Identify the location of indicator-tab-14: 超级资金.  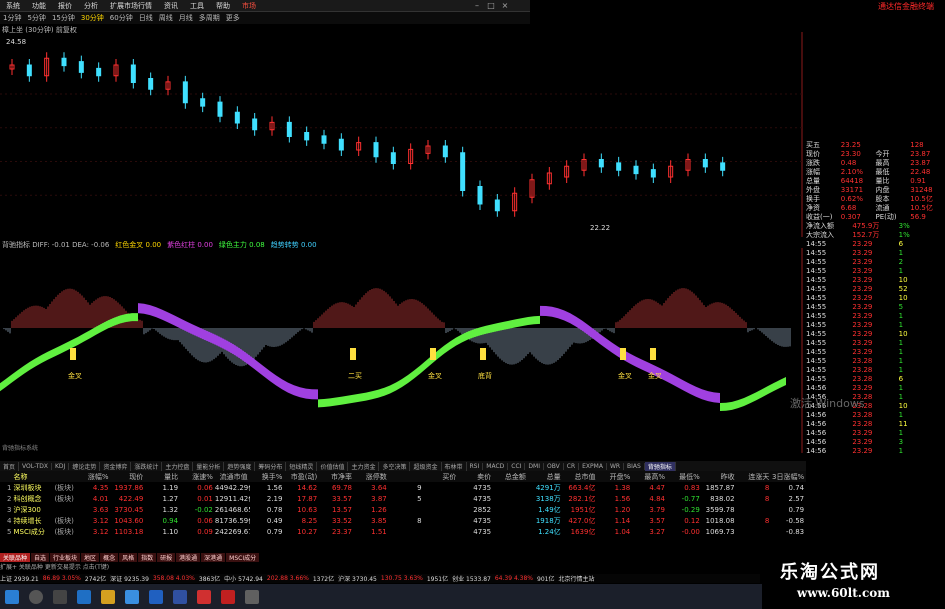
(426, 466).